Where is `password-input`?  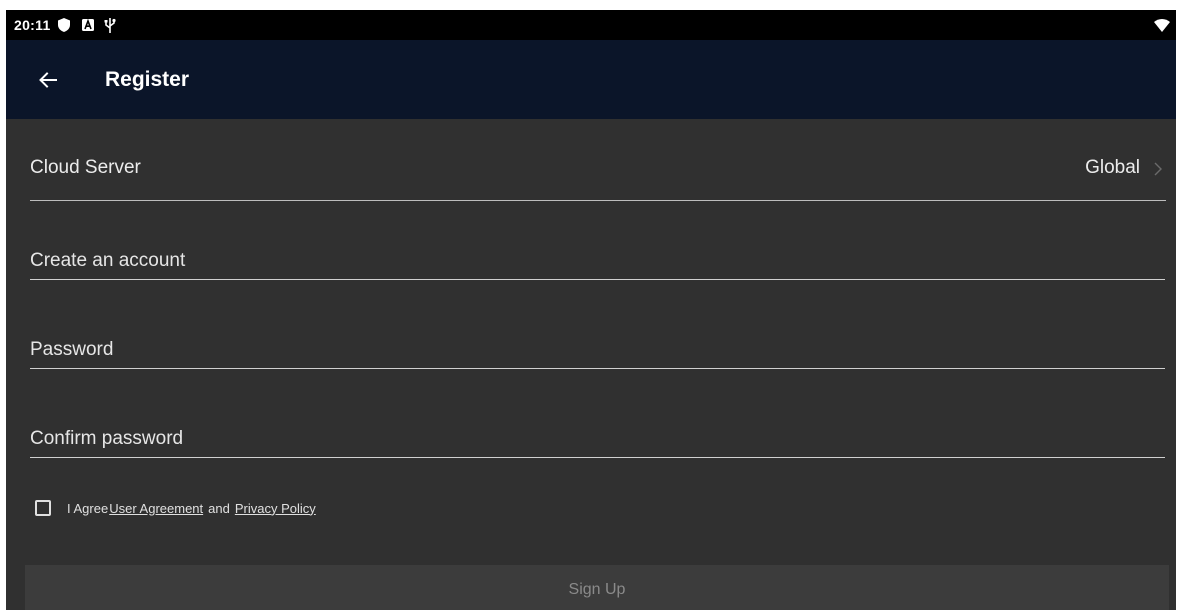 password-input is located at coordinates (597, 350).